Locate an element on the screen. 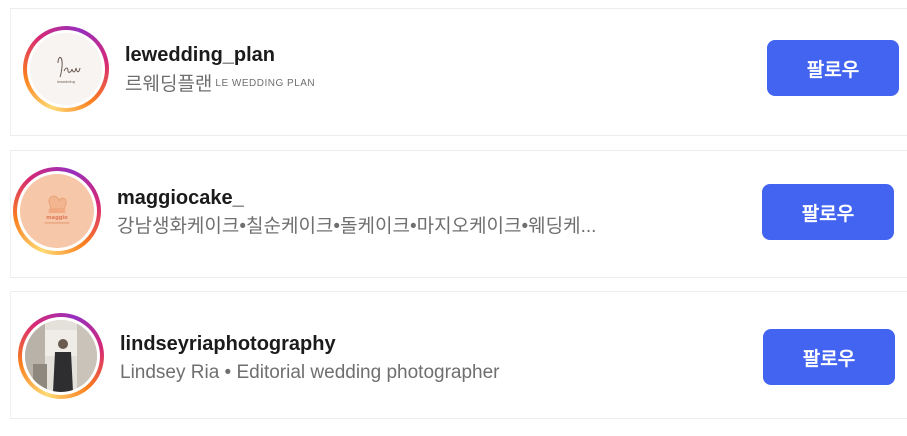 The height and width of the screenshot is (436, 907). svg-text: lewedding is located at coordinates (66, 82).